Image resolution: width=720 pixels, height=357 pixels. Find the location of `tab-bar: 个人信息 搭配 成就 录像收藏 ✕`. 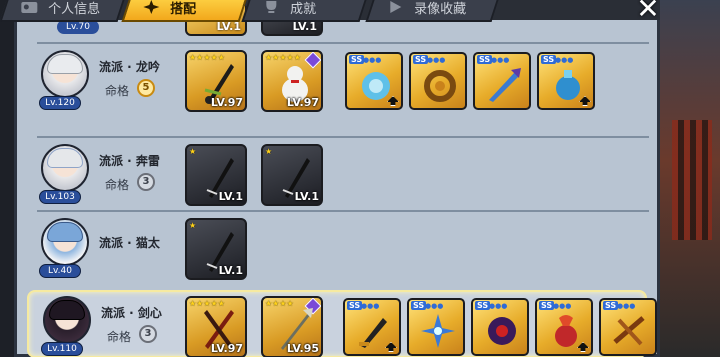

tab-bar: 个人信息 搭配 成就 录像收藏 ✕ is located at coordinates (330, 11).